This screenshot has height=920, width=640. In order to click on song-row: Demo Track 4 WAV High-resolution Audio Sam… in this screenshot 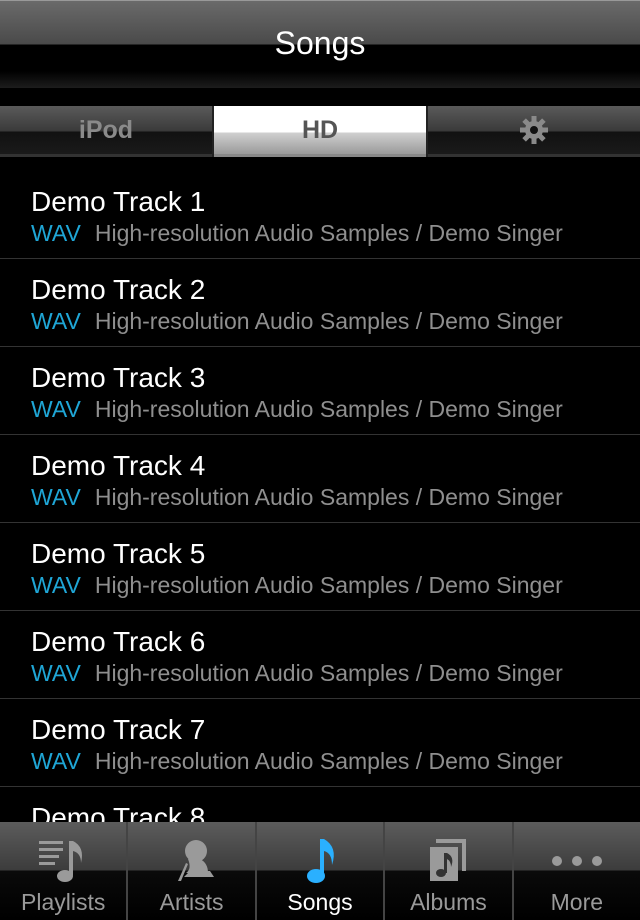, I will do `click(320, 479)`.